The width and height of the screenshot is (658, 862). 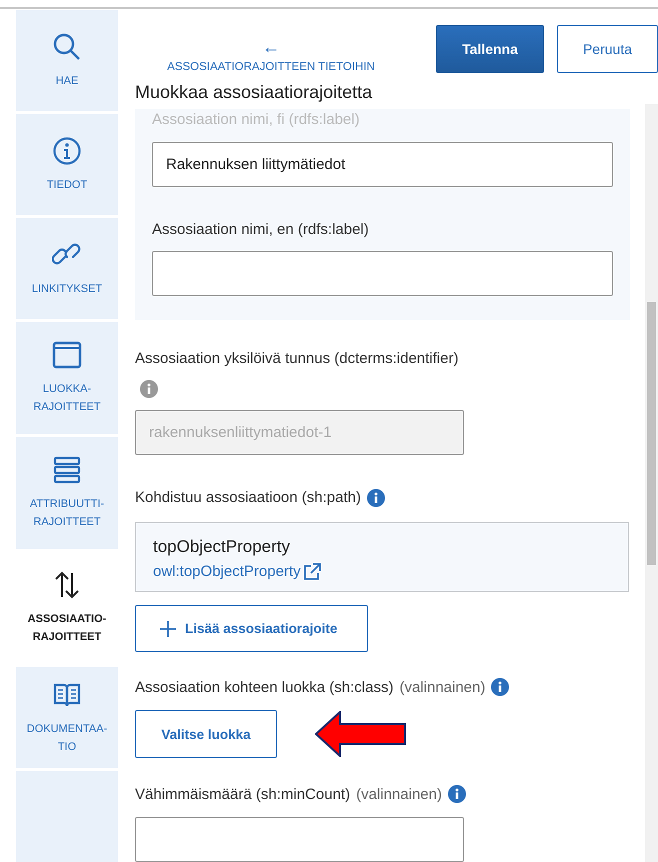 What do you see at coordinates (297, 358) in the screenshot?
I see `field-label: Assosiaation yksilöivä tunnus (dcterms:identifier)` at bounding box center [297, 358].